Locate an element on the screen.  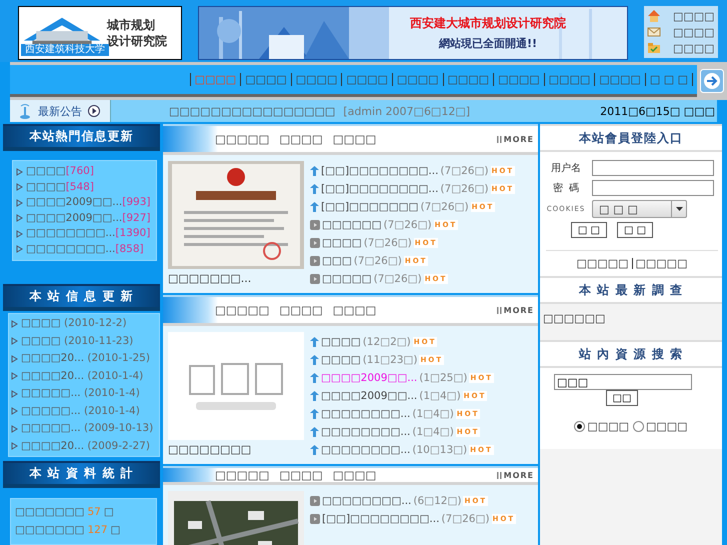
play-icon is located at coordinates (94, 111).